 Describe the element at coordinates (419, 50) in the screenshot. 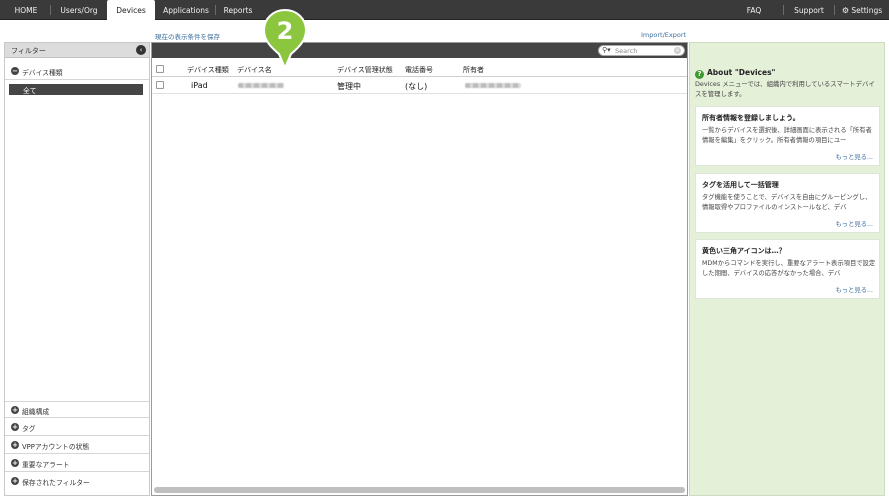

I see `list-toolbar: ⚲▾ Search ×` at that location.